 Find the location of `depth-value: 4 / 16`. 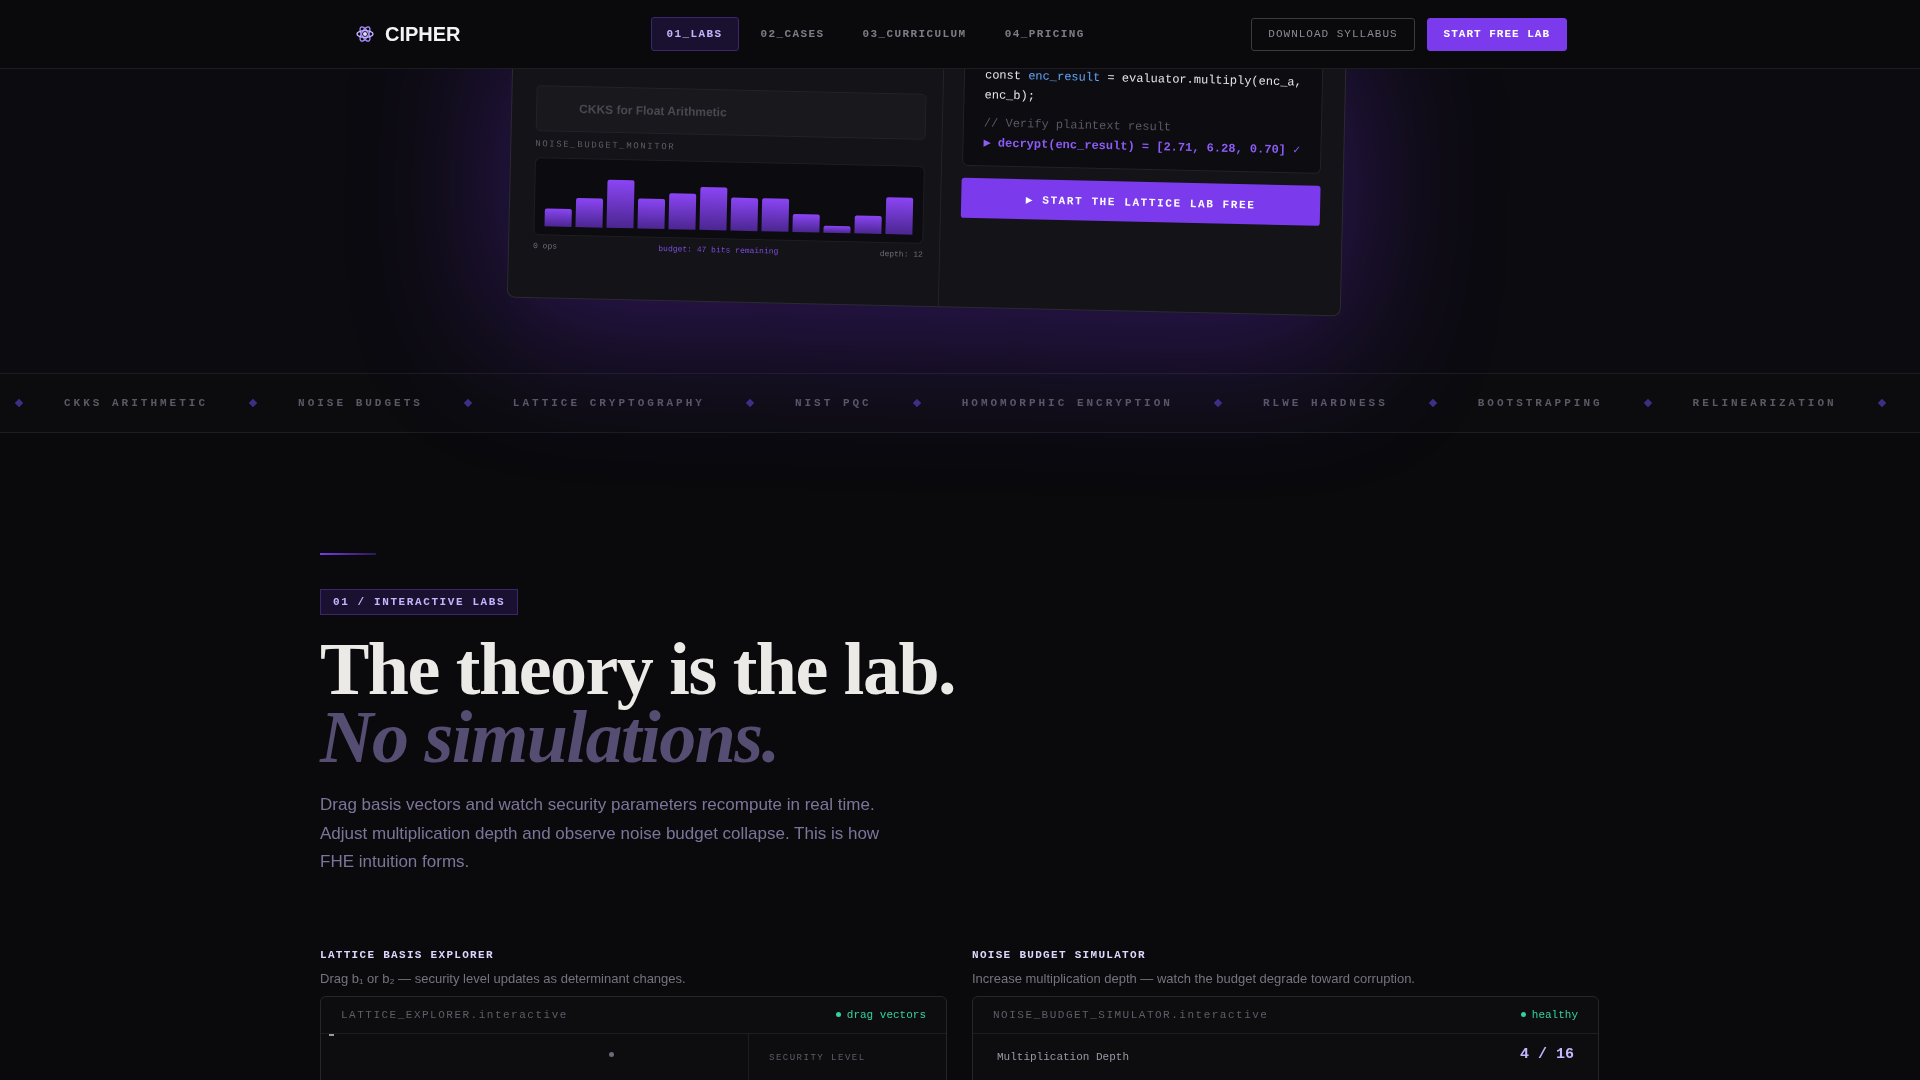

depth-value: 4 / 16 is located at coordinates (1547, 1054).